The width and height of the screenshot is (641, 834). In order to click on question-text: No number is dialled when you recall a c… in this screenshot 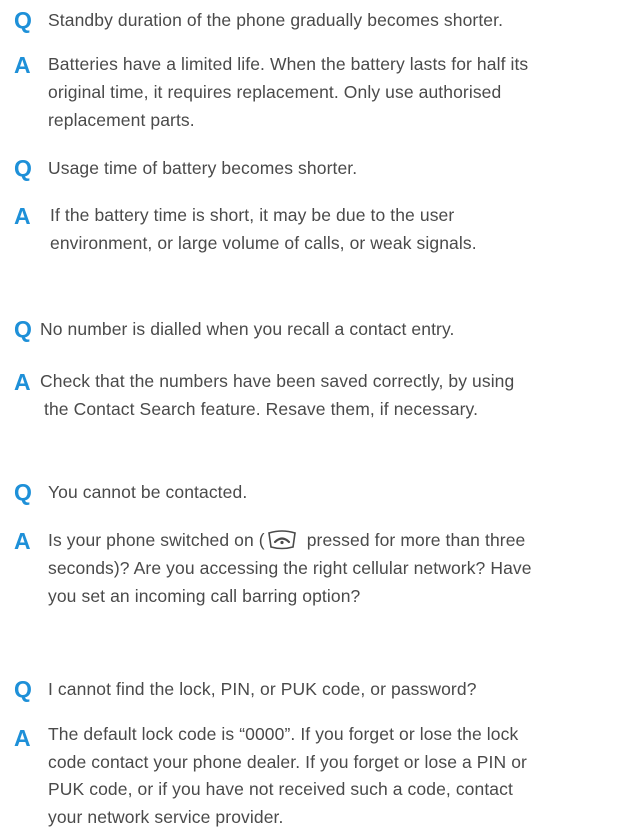, I will do `click(247, 329)`.